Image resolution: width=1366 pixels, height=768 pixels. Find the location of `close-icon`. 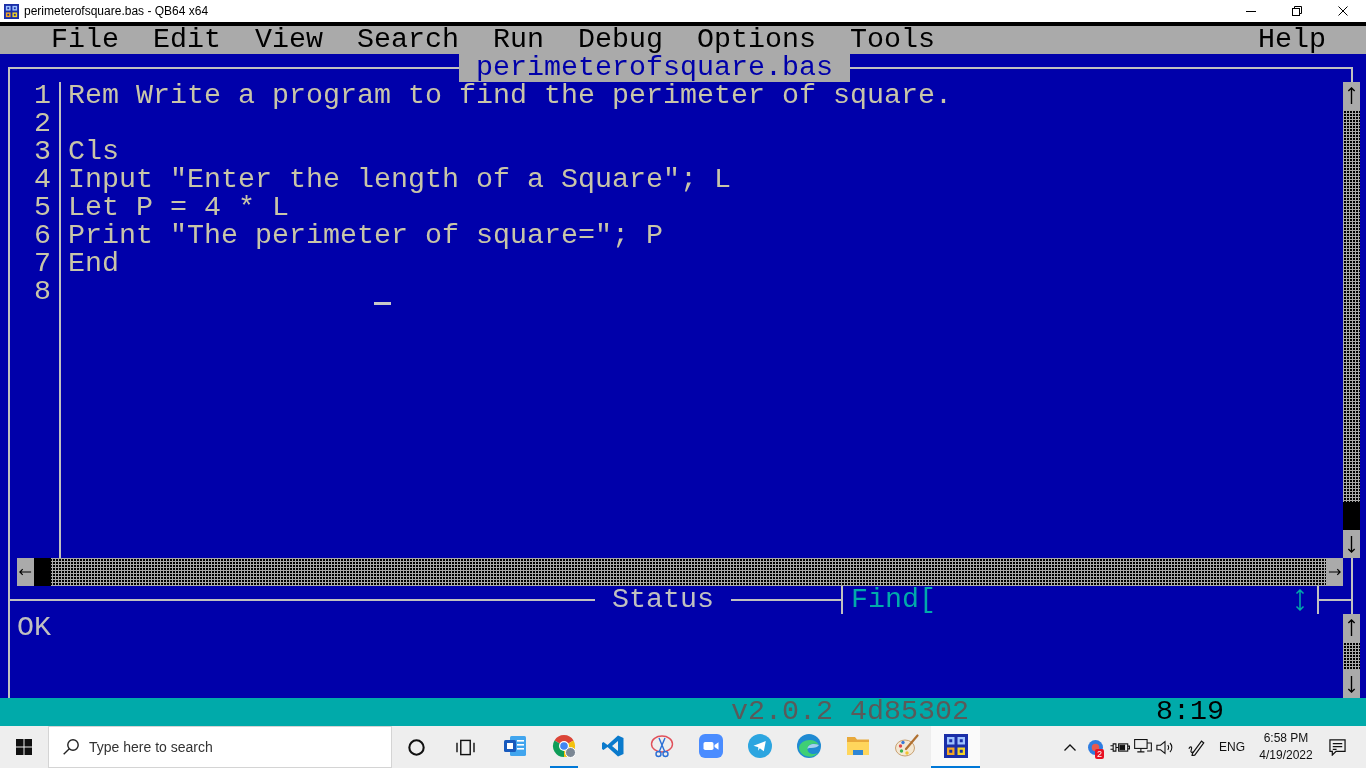

close-icon is located at coordinates (1343, 11).